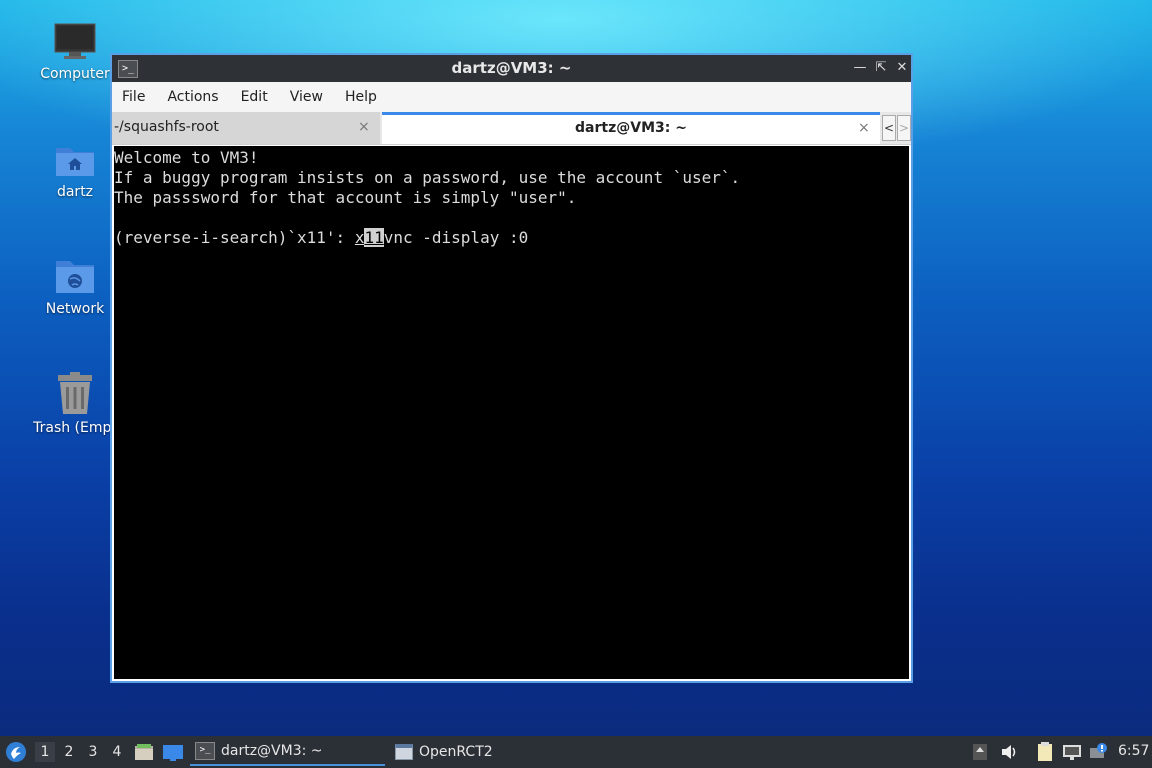 This screenshot has width=1152, height=768. Describe the element at coordinates (192, 97) in the screenshot. I see `menu-actions: Actions` at that location.